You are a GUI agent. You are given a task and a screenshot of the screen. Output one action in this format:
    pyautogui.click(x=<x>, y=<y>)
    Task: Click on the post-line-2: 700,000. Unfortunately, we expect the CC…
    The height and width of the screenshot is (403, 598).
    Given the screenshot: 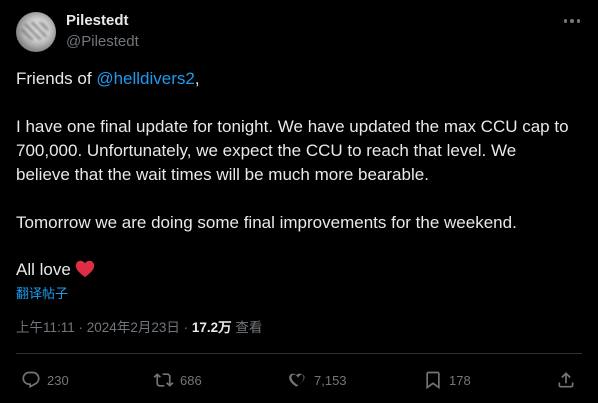 What is the action you would take?
    pyautogui.click(x=266, y=150)
    